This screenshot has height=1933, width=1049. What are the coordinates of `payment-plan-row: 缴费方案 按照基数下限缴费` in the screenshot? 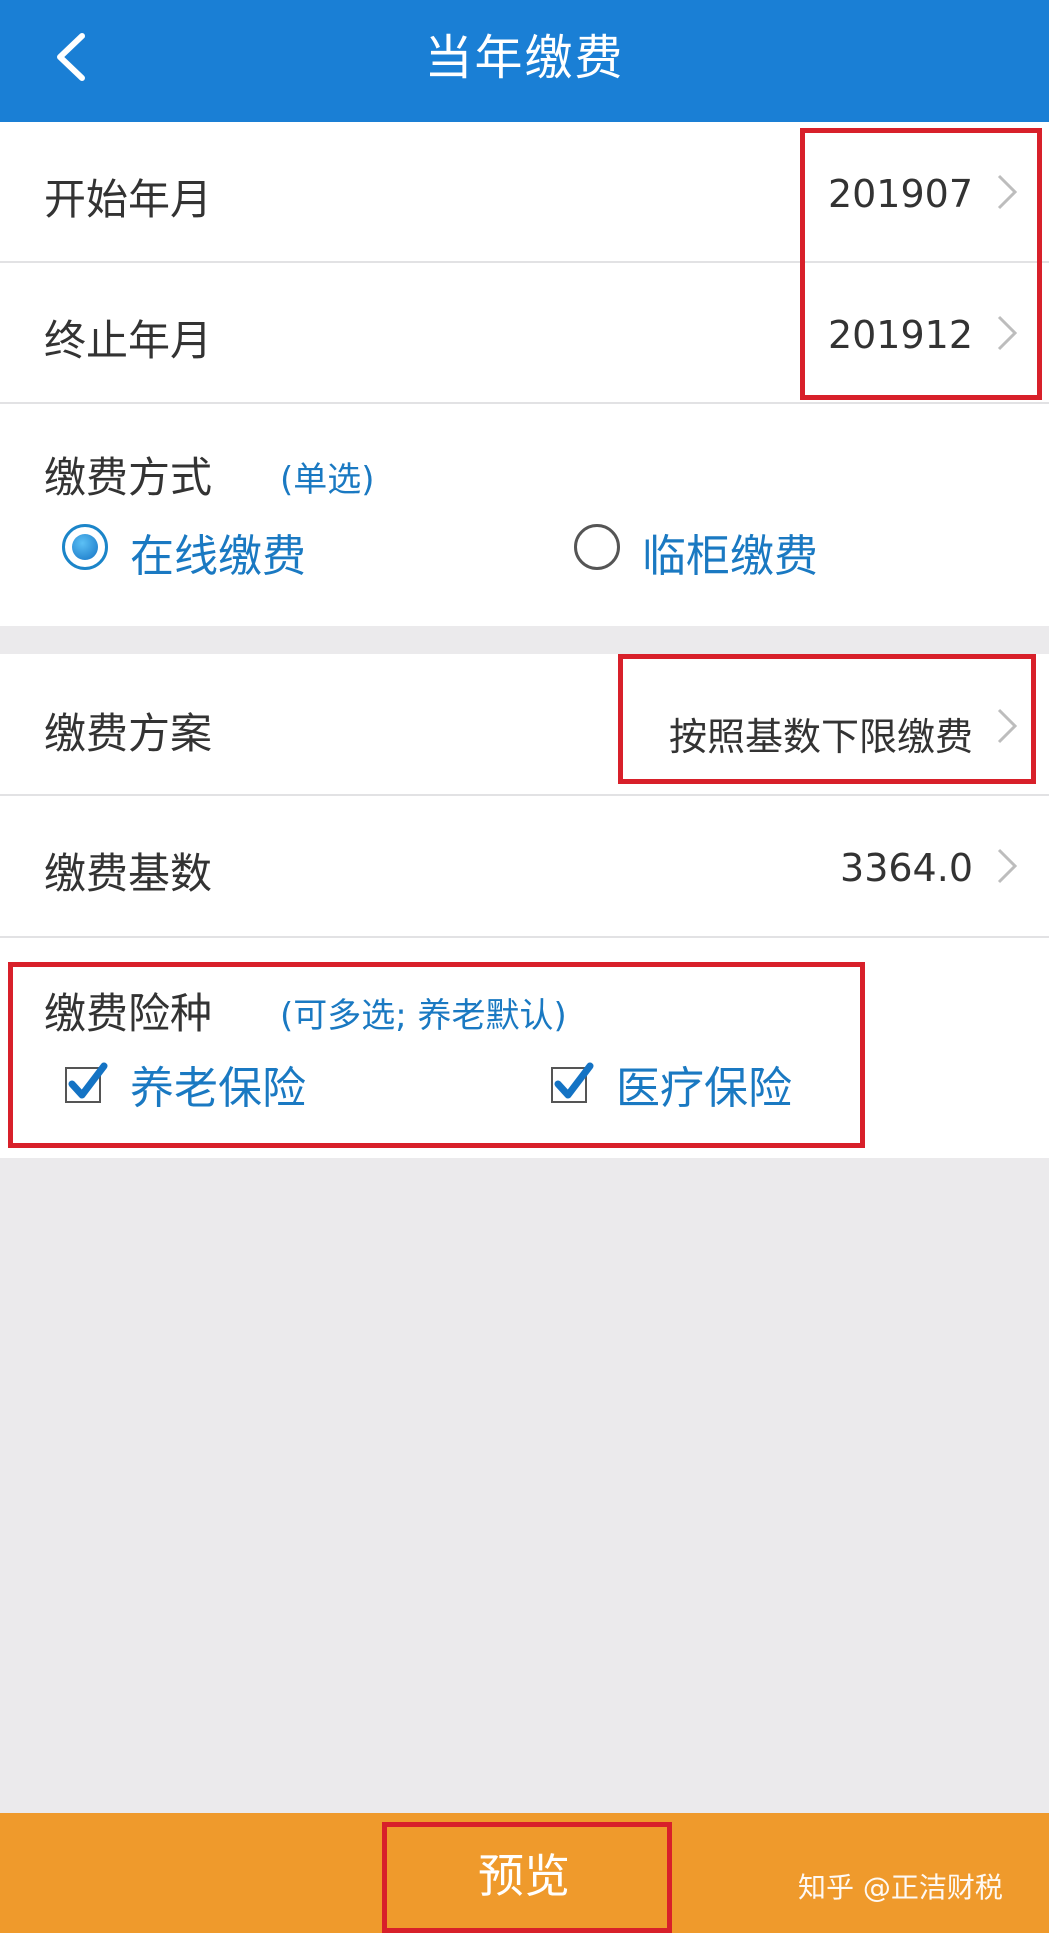 It's located at (524, 724).